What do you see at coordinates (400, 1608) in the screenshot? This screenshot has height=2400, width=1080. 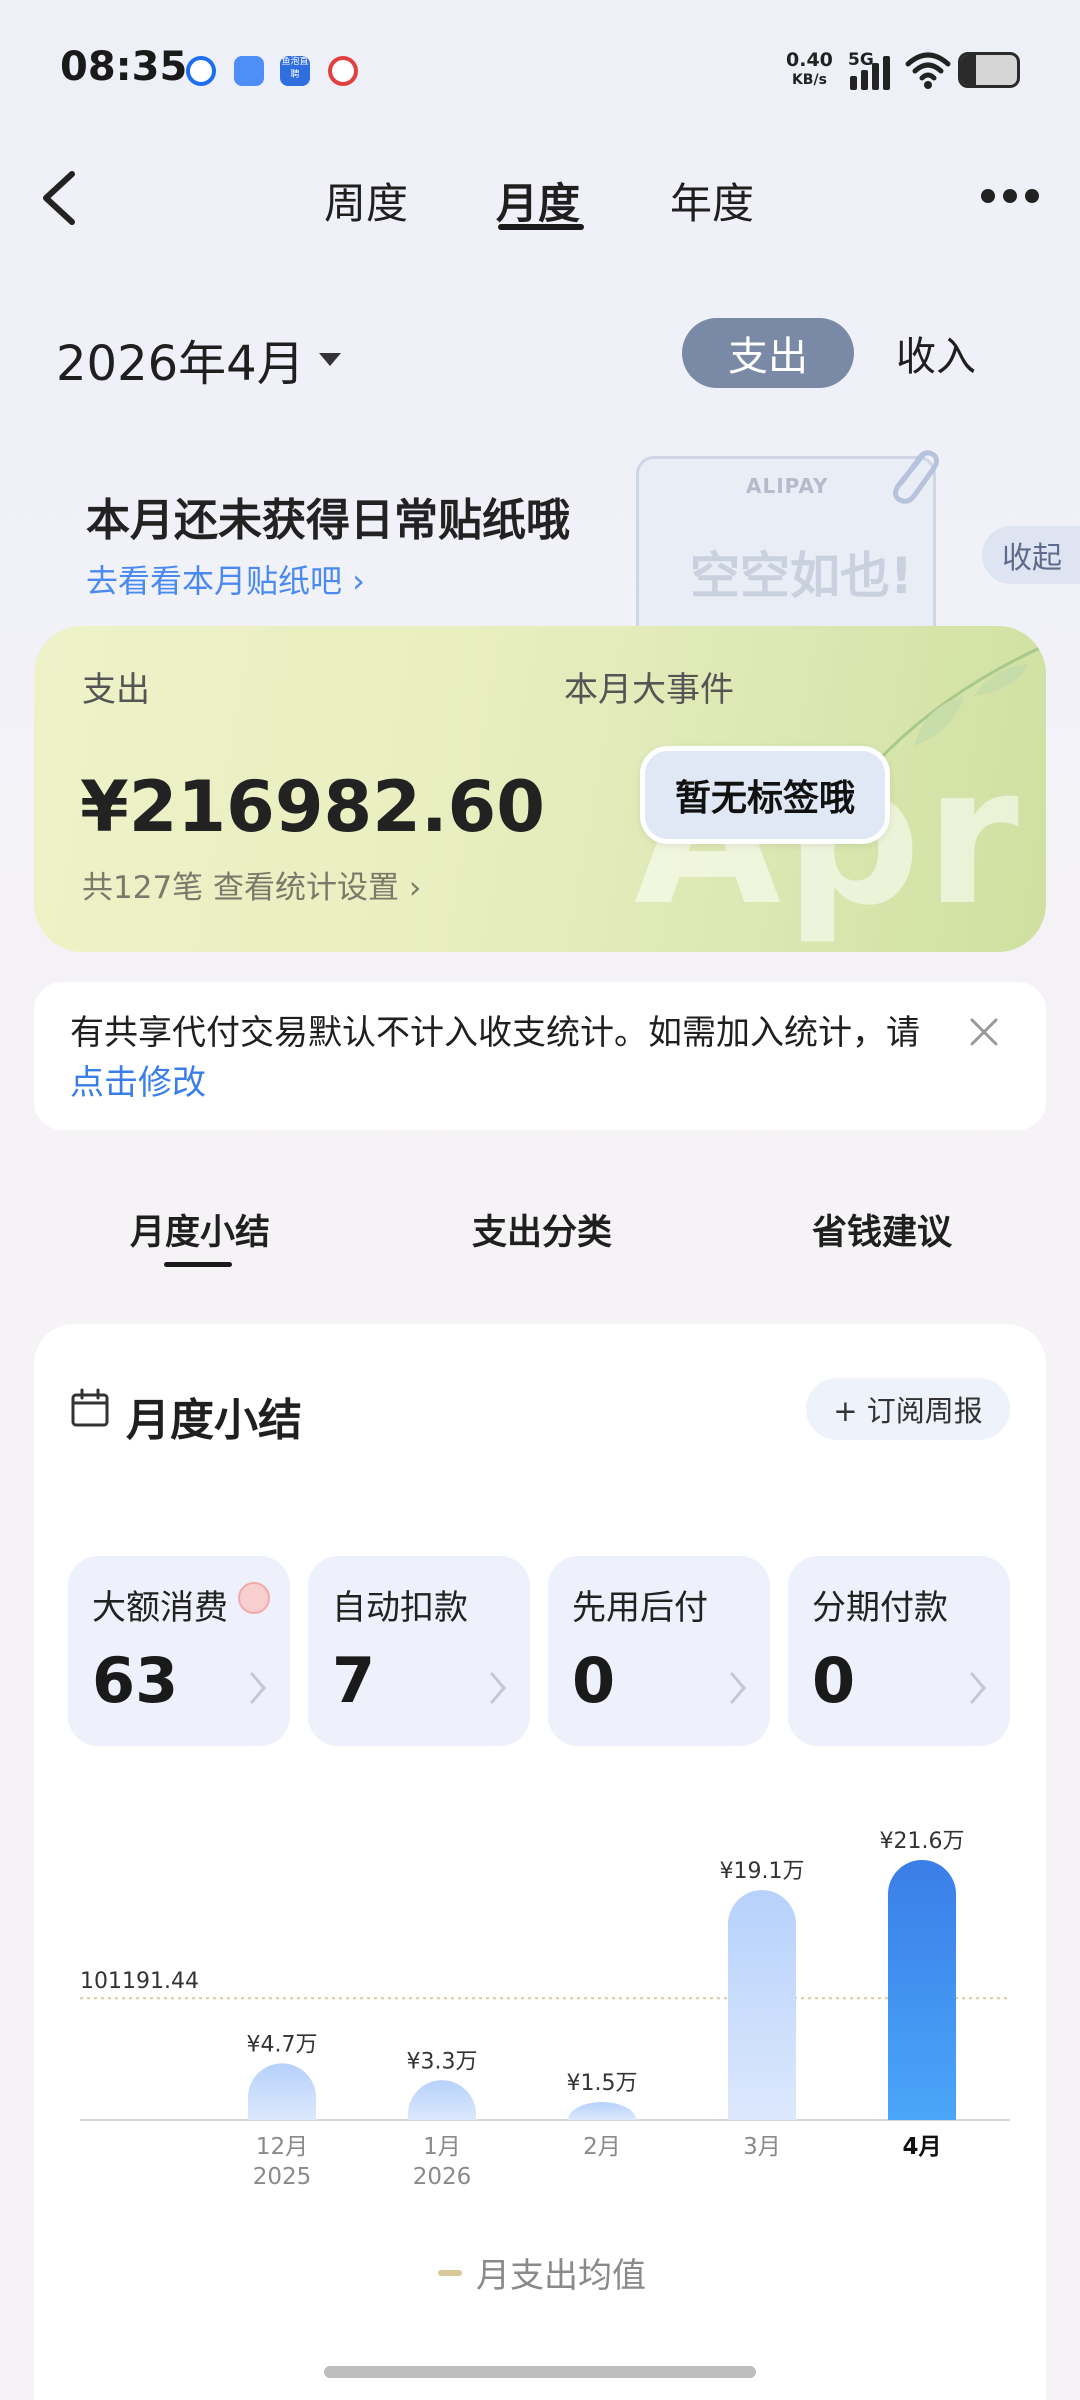 I see `stat-label: 自动扣款` at bounding box center [400, 1608].